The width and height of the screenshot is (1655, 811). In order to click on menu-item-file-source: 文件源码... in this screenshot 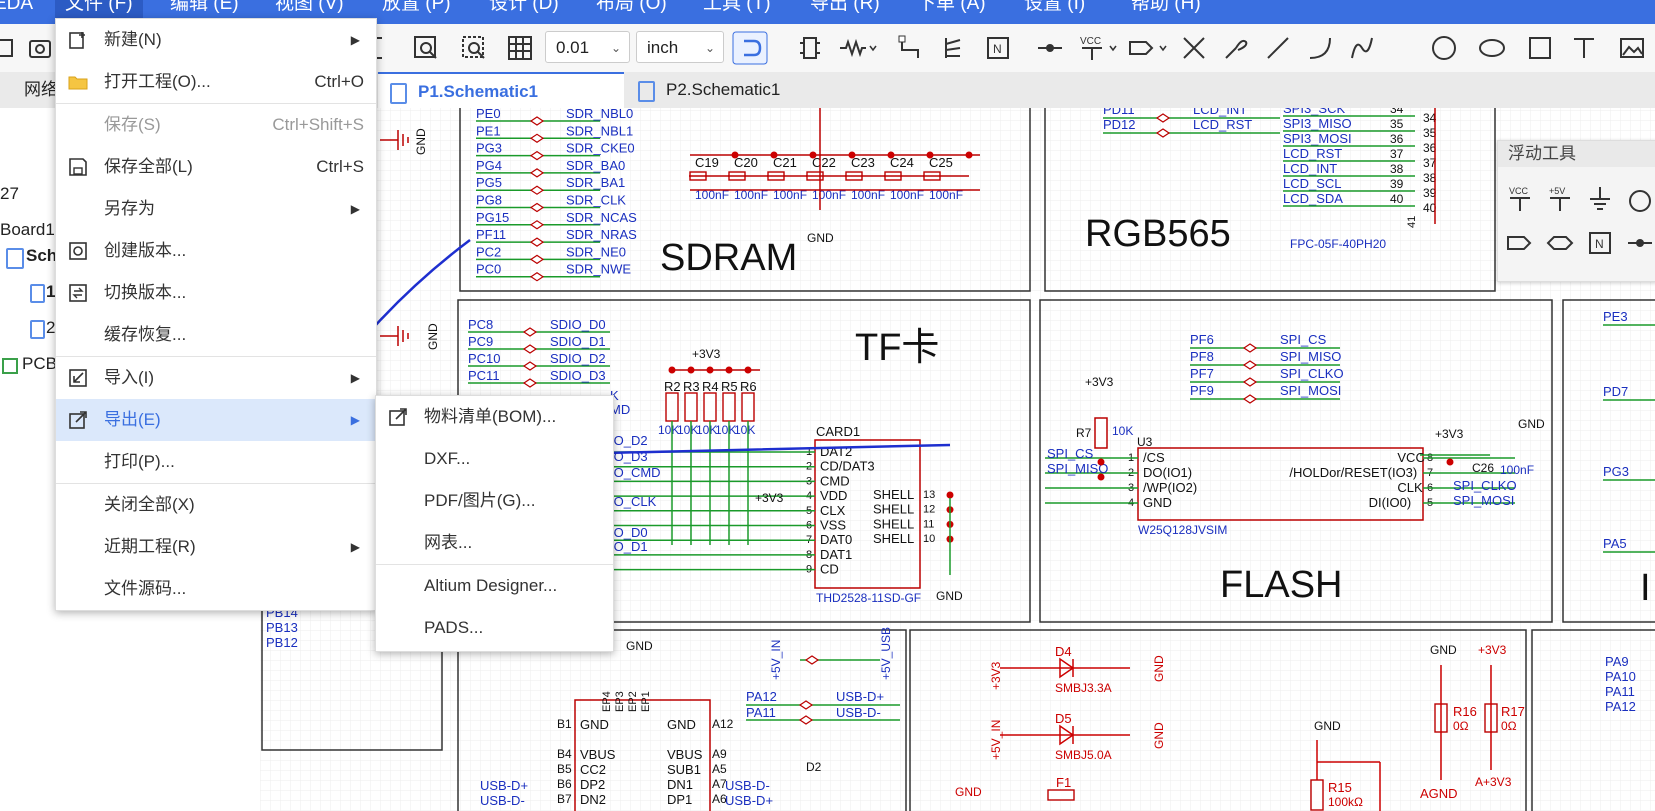, I will do `click(216, 589)`.